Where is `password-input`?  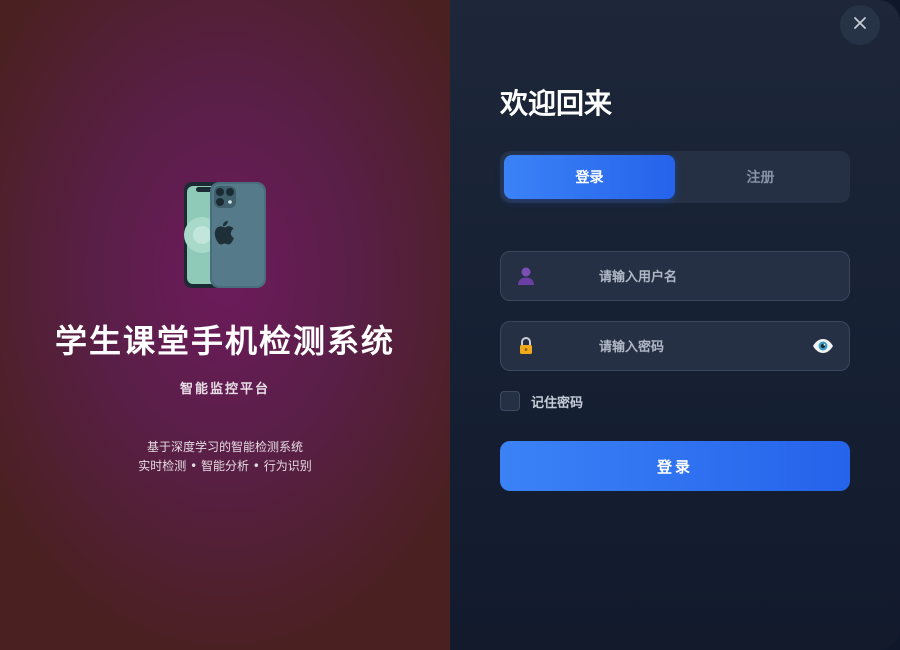 password-input is located at coordinates (699, 347).